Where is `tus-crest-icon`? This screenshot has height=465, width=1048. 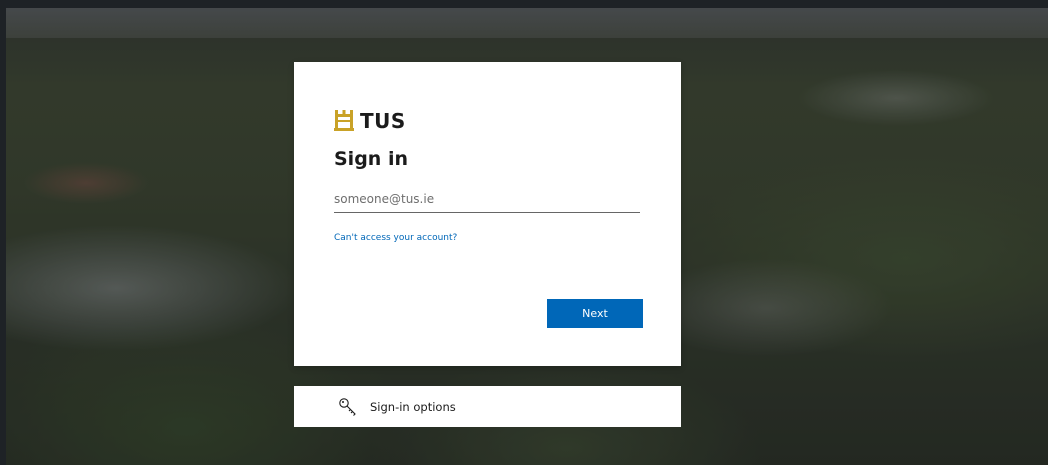
tus-crest-icon is located at coordinates (344, 121).